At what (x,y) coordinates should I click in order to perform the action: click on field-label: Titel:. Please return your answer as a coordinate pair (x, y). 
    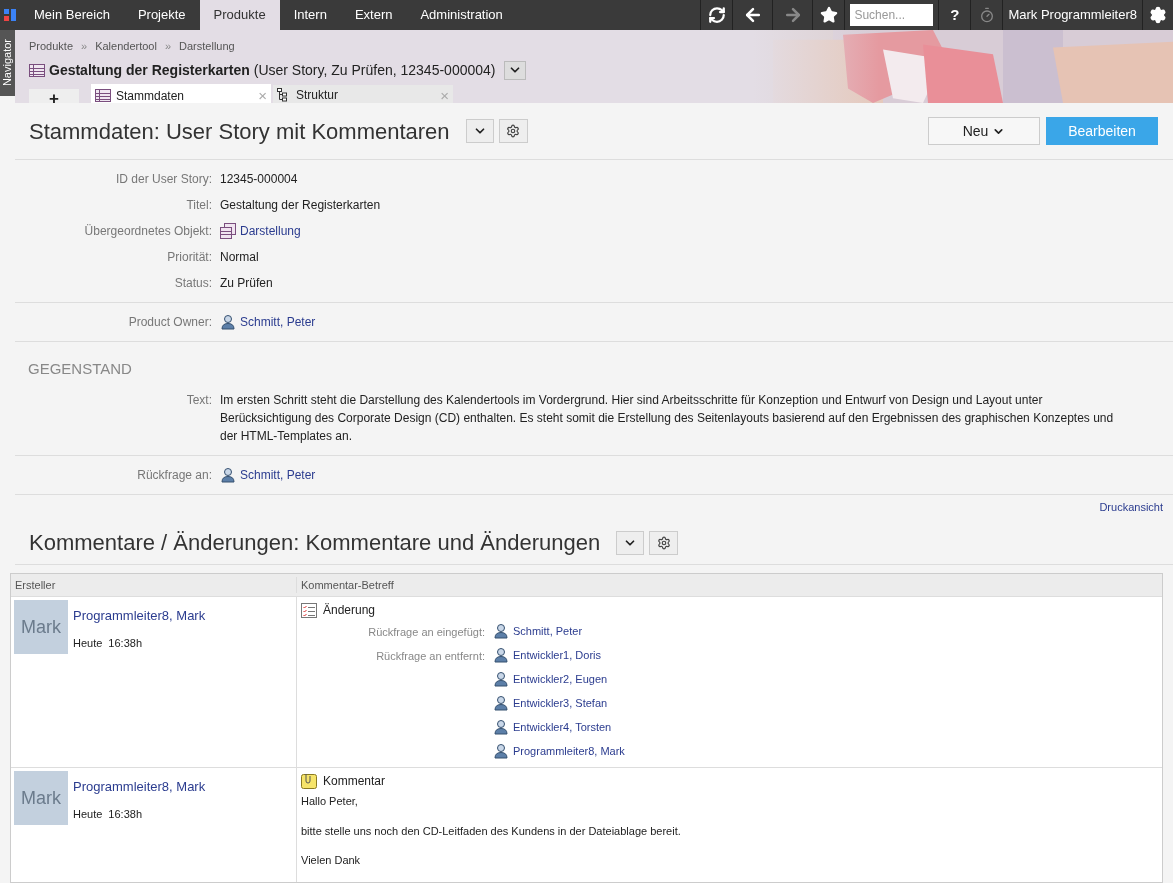
    Looking at the image, I should click on (199, 205).